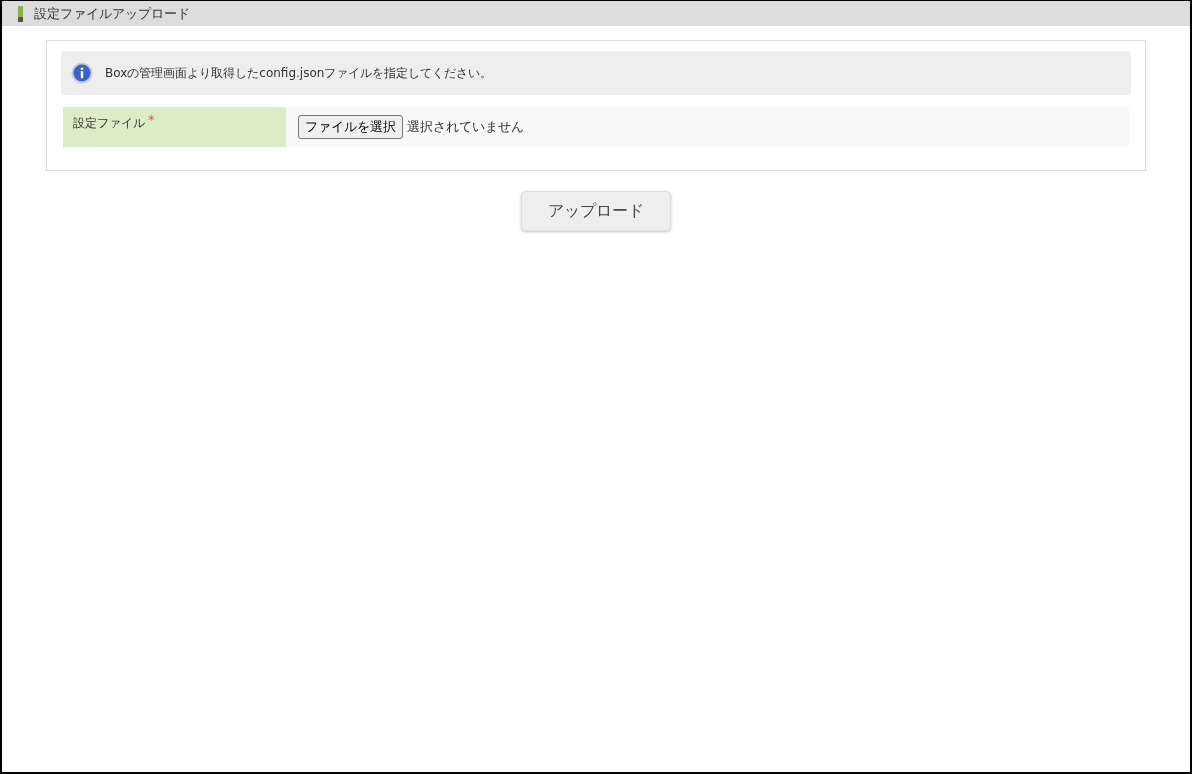  Describe the element at coordinates (82, 73) in the screenshot. I see `info-icon` at that location.